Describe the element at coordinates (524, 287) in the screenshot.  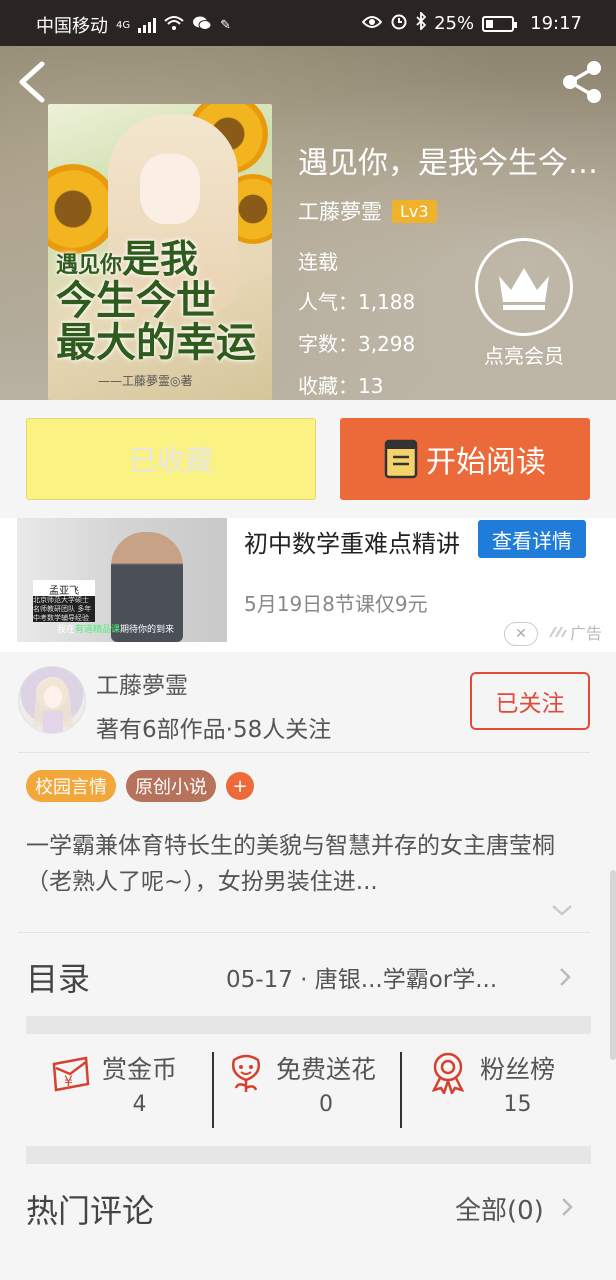
I see `crown-icon` at that location.